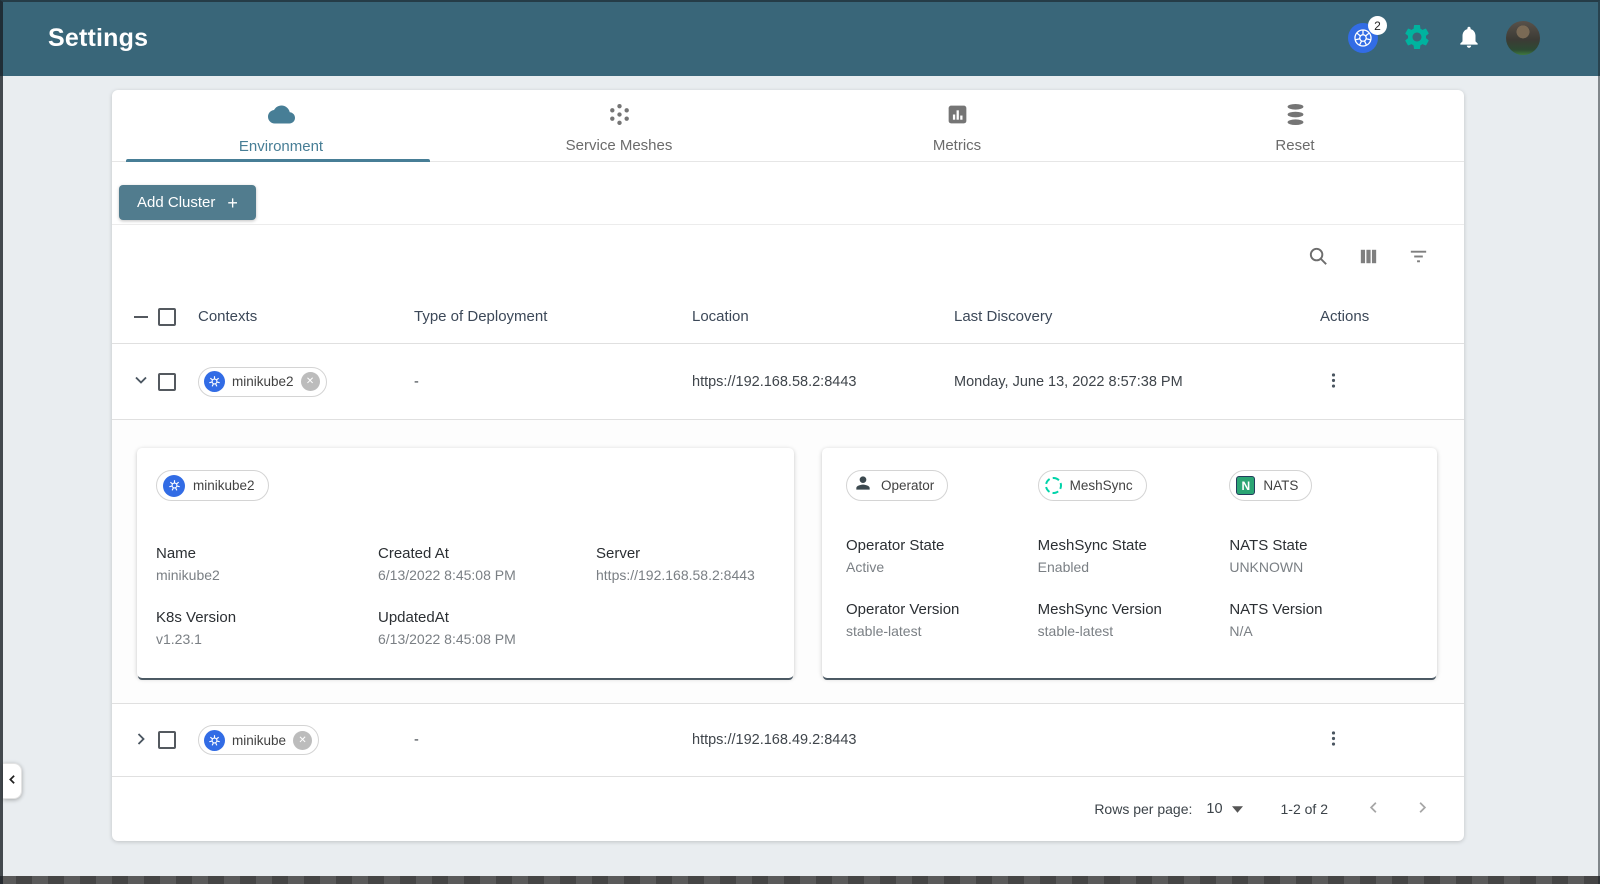  What do you see at coordinates (685, 564) in the screenshot?
I see `field-server: Server https://192.168.58.2:8443` at bounding box center [685, 564].